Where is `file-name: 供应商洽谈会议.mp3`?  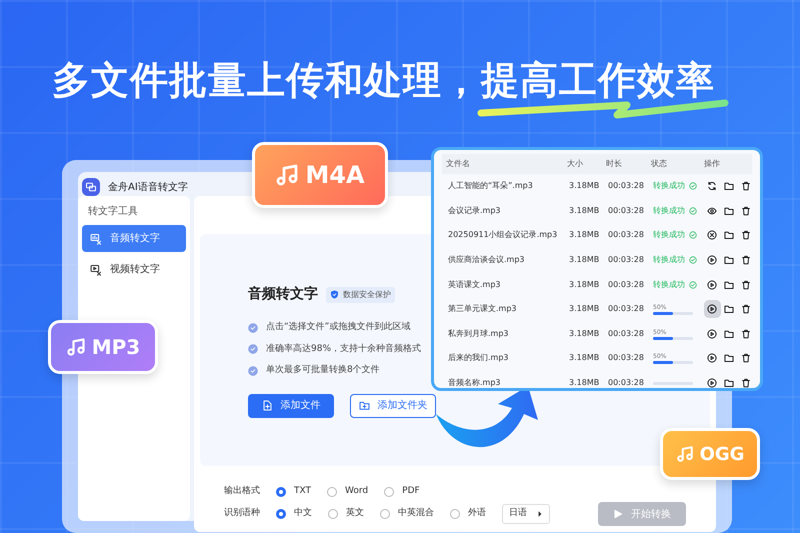
file-name: 供应商洽谈会议.mp3 is located at coordinates (487, 260).